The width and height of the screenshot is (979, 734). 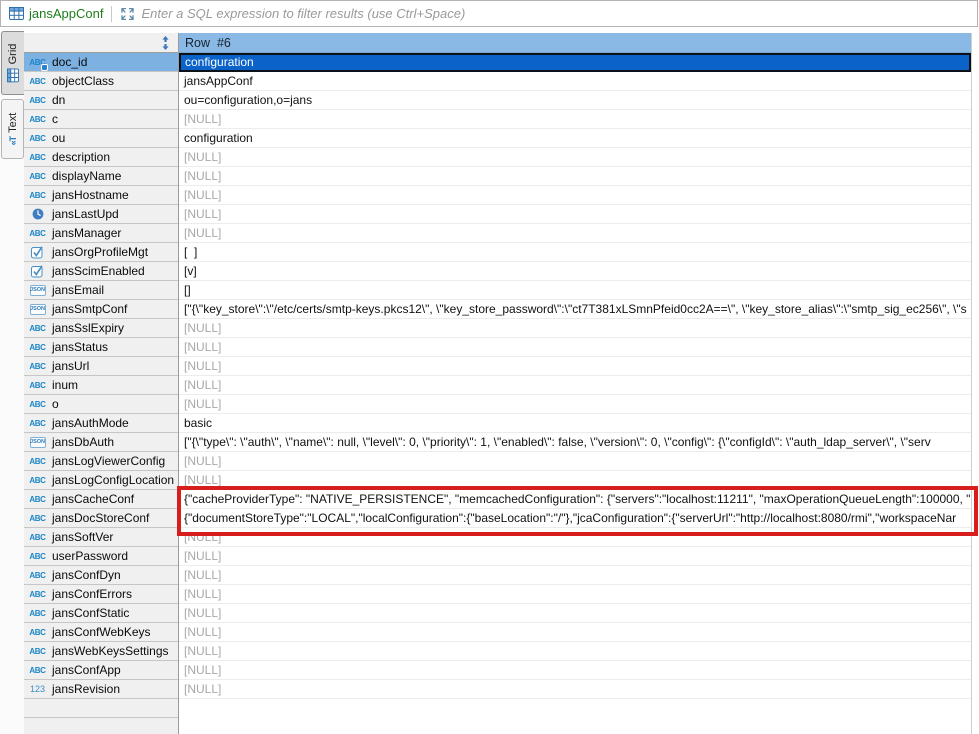 What do you see at coordinates (575, 689) in the screenshot?
I see `value-cell-jansRevision: [NULL]` at bounding box center [575, 689].